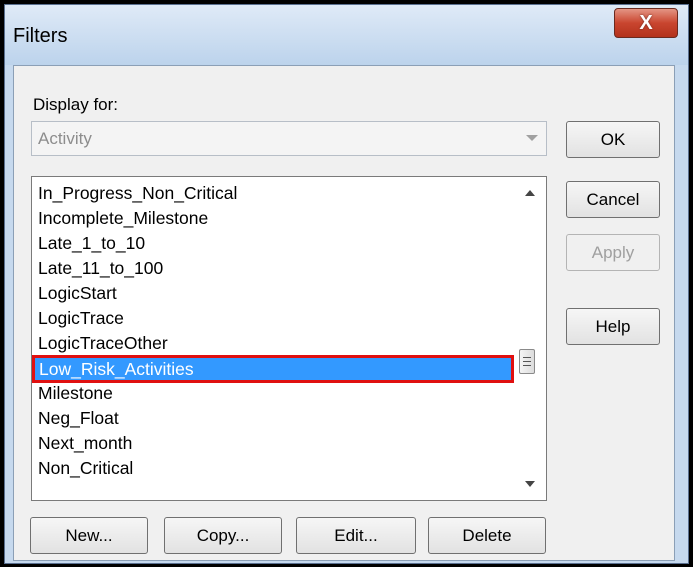 This screenshot has height=567, width=693. I want to click on delete-button: Delete, so click(487, 535).